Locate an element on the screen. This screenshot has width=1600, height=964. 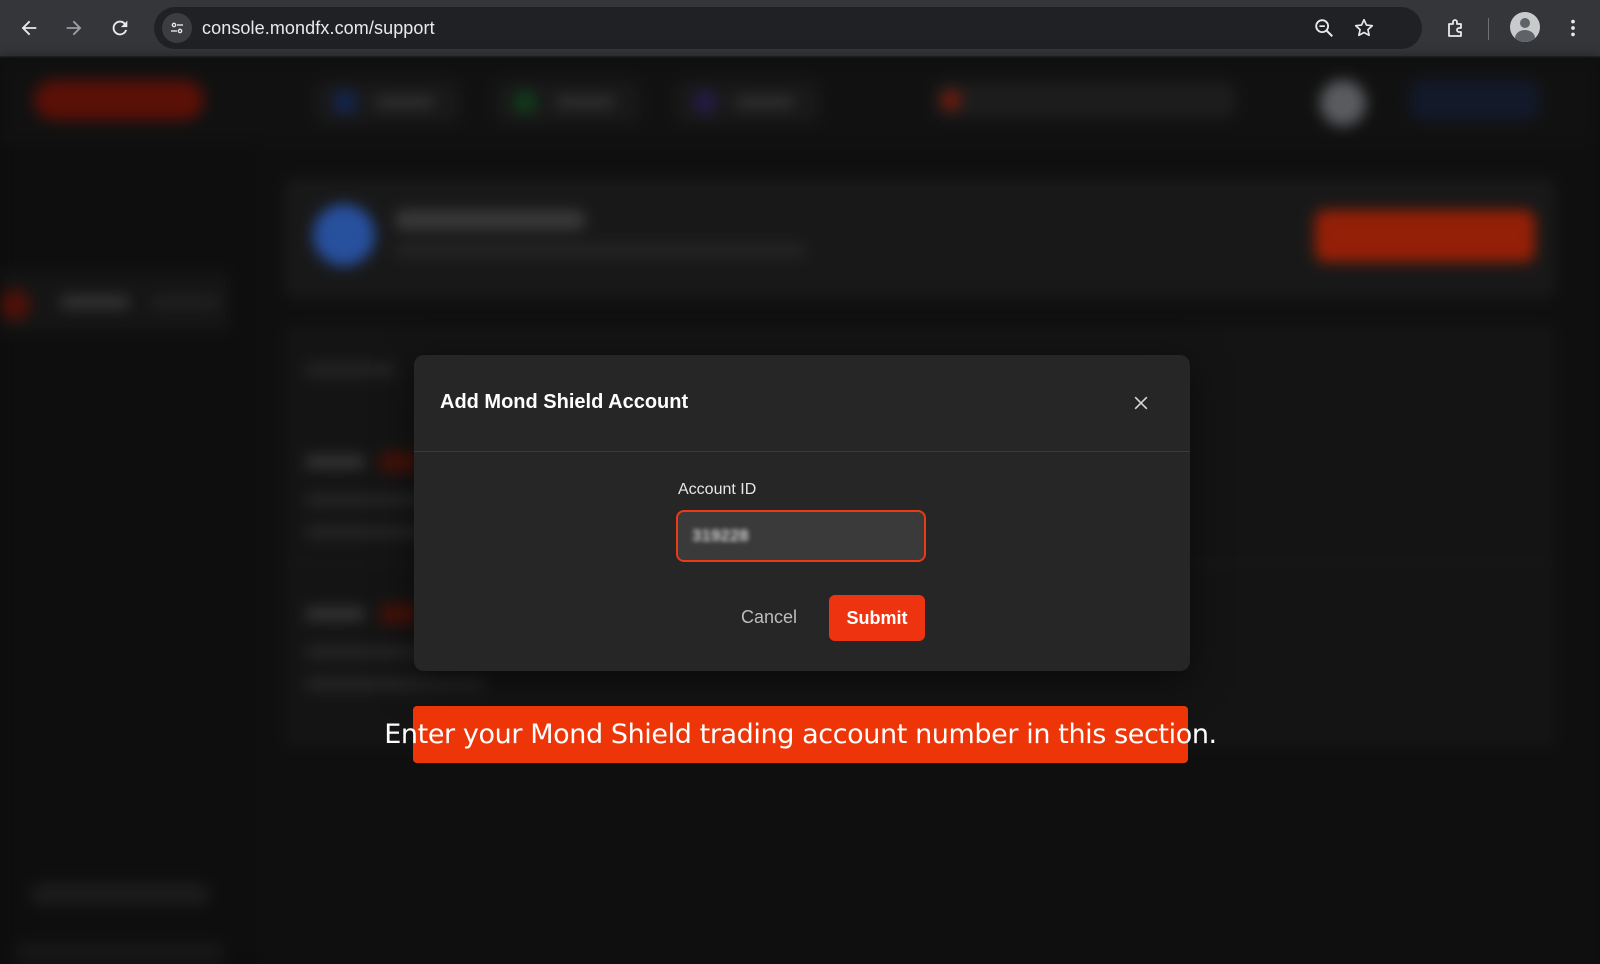
toolbar-divider is located at coordinates (1488, 29).